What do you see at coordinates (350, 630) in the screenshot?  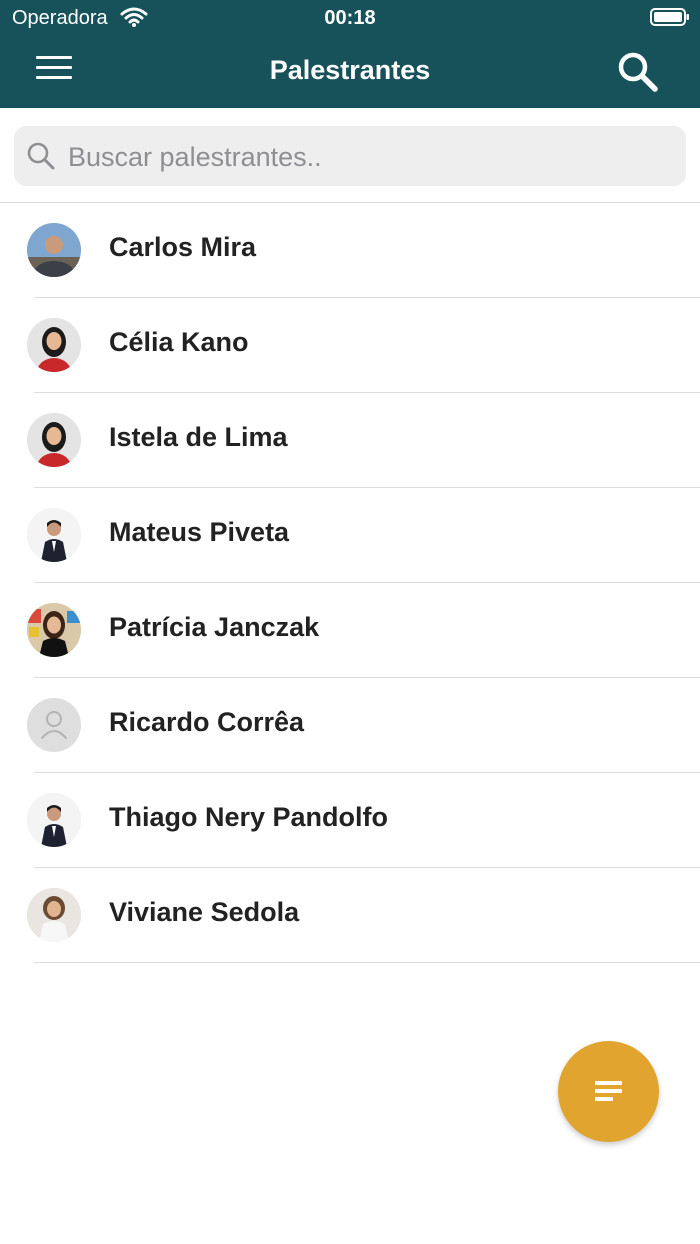 I see `speaker-row-patricia-janczak: Patrícia Janczak` at bounding box center [350, 630].